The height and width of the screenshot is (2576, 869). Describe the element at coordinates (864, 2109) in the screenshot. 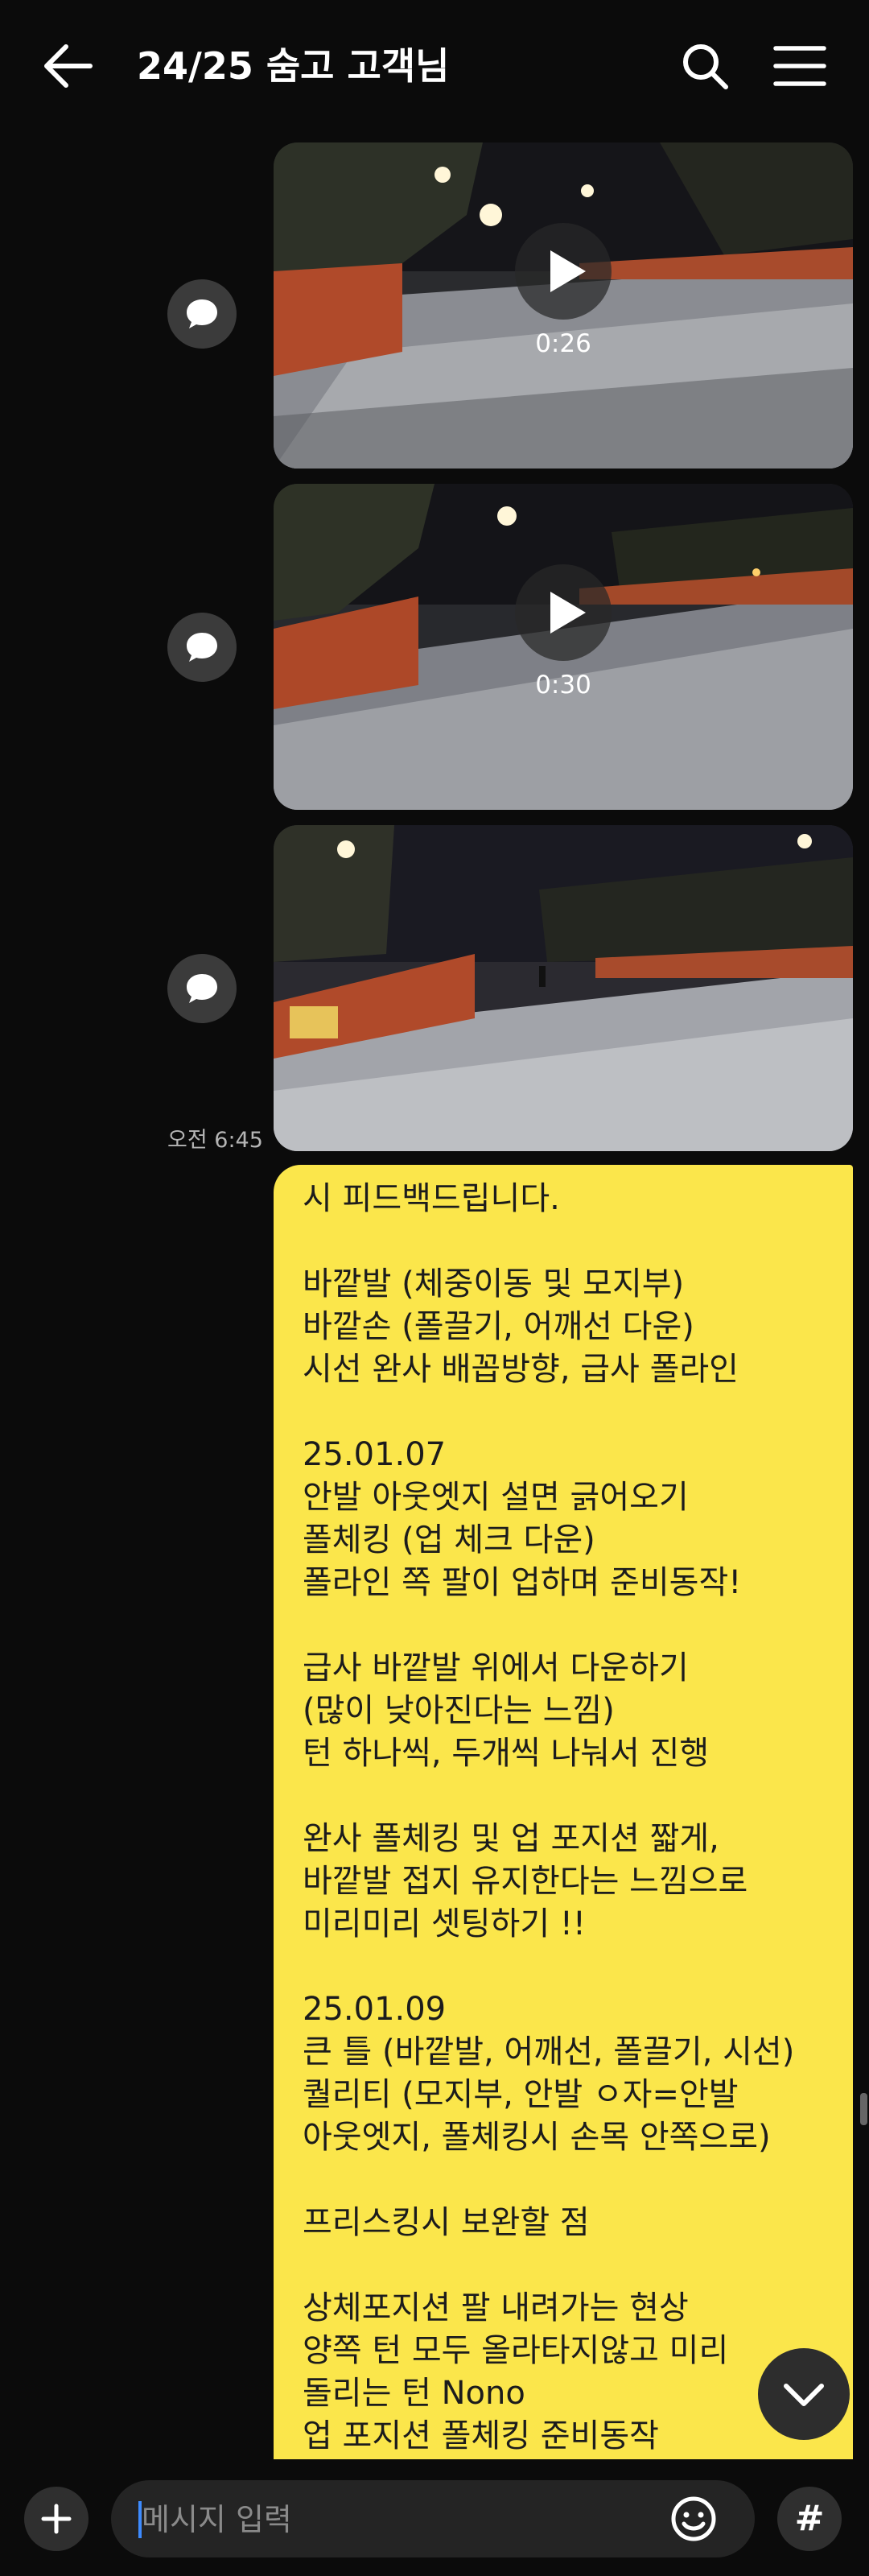

I see `scrollbar-thumb` at that location.